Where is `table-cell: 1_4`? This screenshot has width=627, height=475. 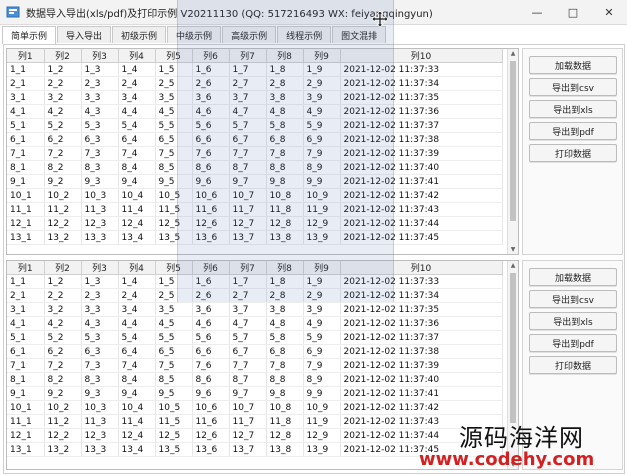 table-cell: 1_4 is located at coordinates (137, 281).